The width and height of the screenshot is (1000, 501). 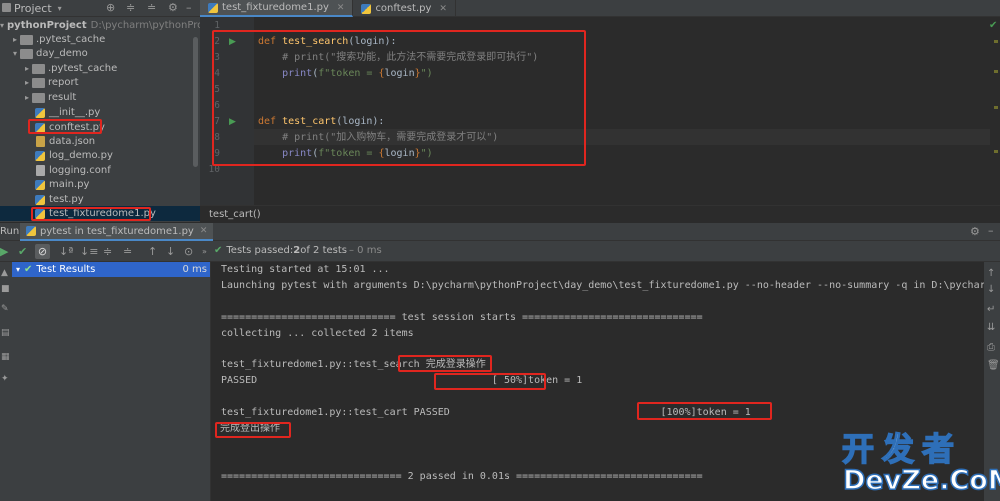 What do you see at coordinates (42, 251) in the screenshot?
I see `show-ignored-icon: ⊘` at bounding box center [42, 251].